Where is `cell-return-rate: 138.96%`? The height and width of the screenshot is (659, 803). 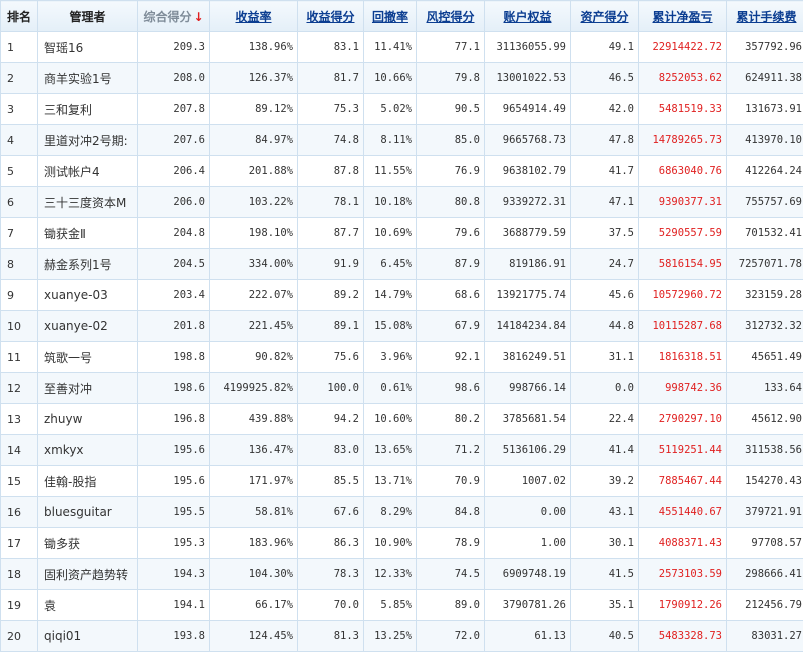
cell-return-rate: 138.96% is located at coordinates (253, 47).